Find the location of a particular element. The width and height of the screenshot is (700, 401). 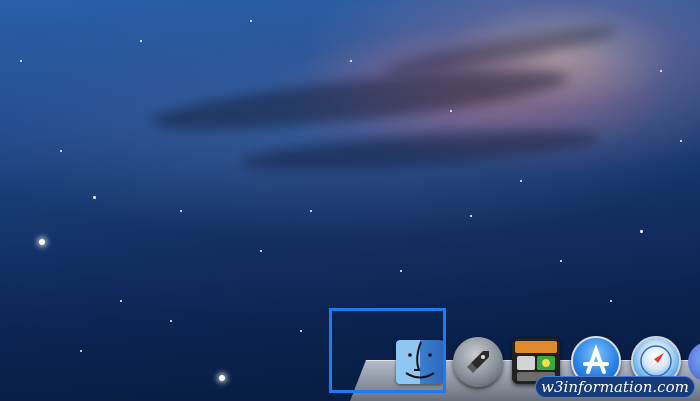

watermark: w3information.com is located at coordinates (615, 387).